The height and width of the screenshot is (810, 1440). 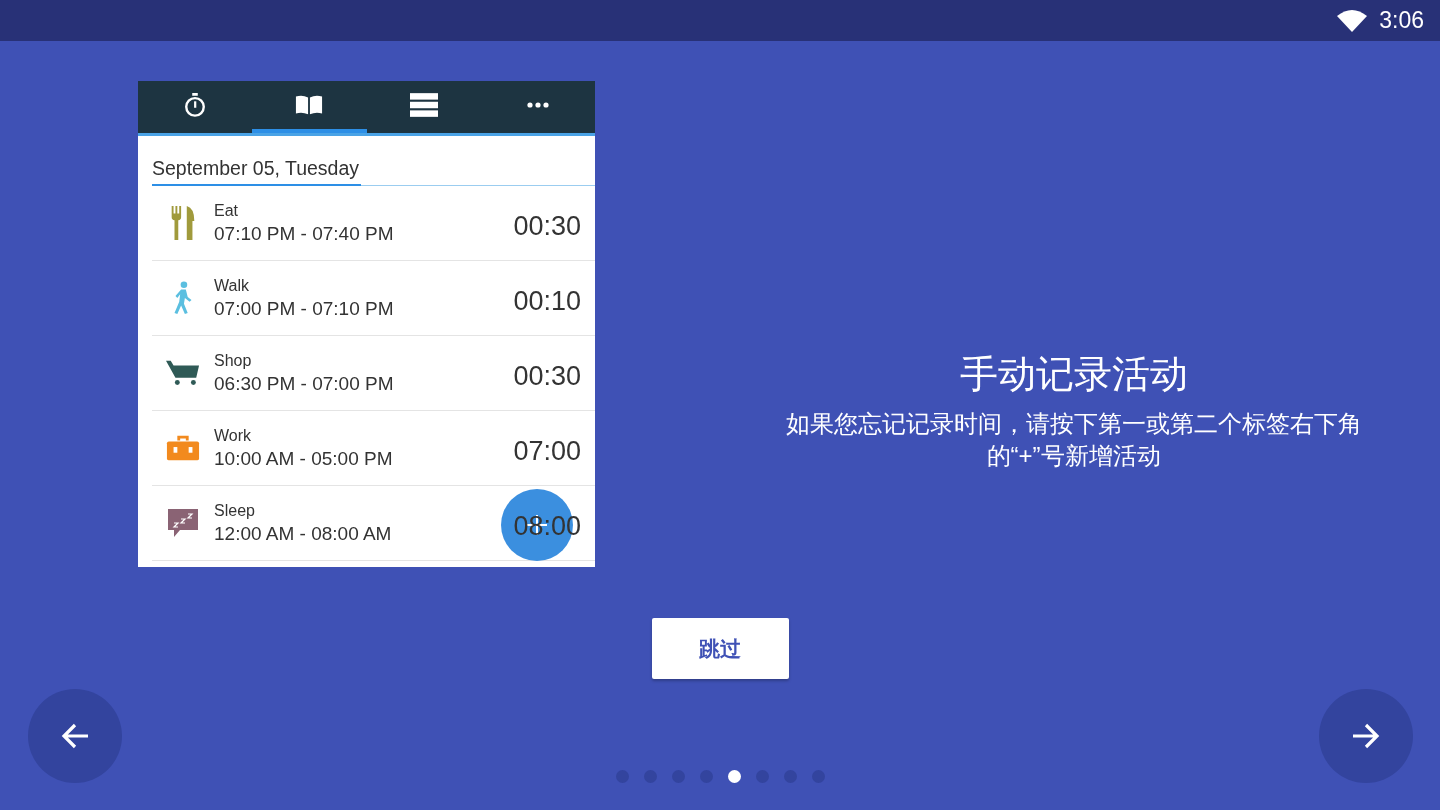 What do you see at coordinates (233, 360) in the screenshot?
I see `activity-name: Shop` at bounding box center [233, 360].